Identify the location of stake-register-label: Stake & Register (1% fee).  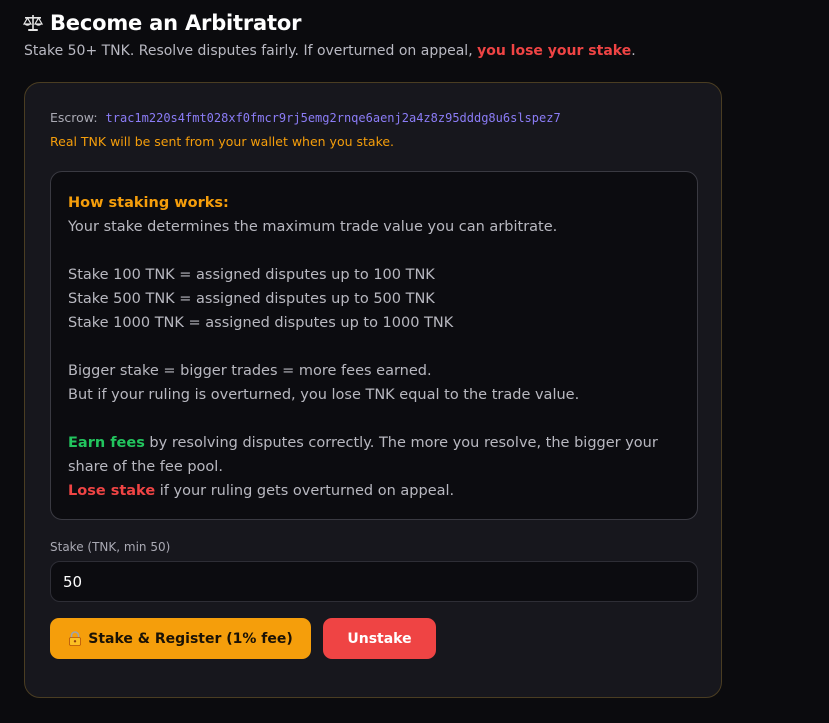
(190, 638).